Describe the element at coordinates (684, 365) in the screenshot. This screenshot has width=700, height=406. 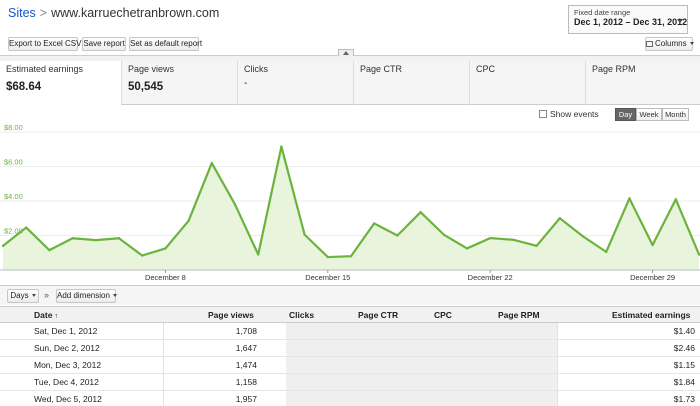
I see `earnings-cell: $1.15` at that location.